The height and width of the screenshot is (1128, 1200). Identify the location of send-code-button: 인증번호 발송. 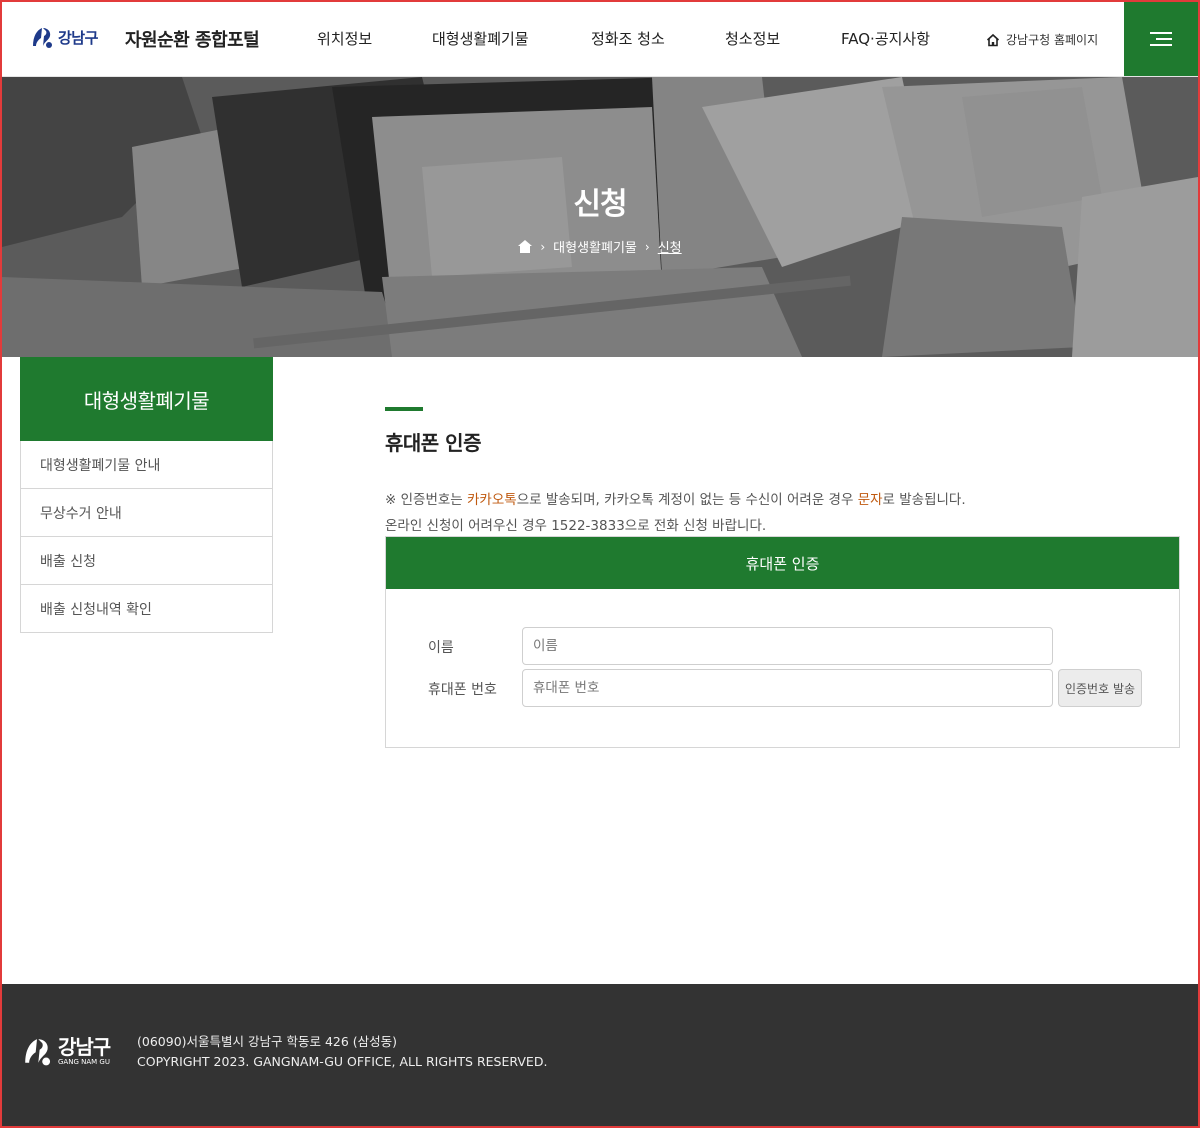
(1100, 688).